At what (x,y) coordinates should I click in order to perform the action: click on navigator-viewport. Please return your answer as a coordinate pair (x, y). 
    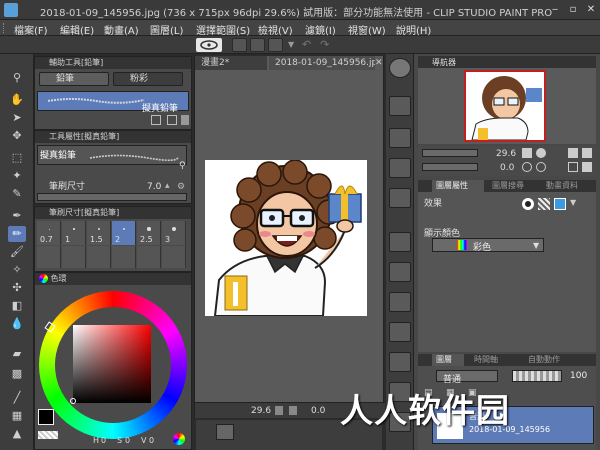
    Looking at the image, I should click on (505, 106).